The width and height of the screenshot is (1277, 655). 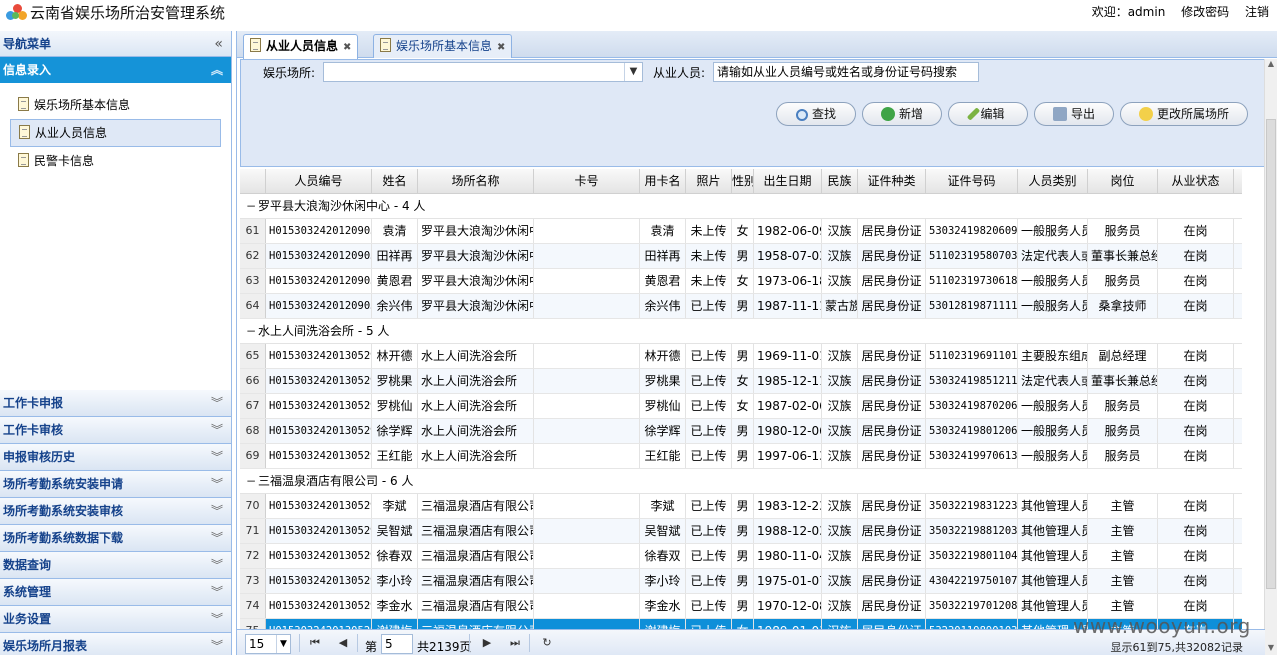 I want to click on tab-employee-info: 从业人员信息 ✖, so click(x=301, y=46).